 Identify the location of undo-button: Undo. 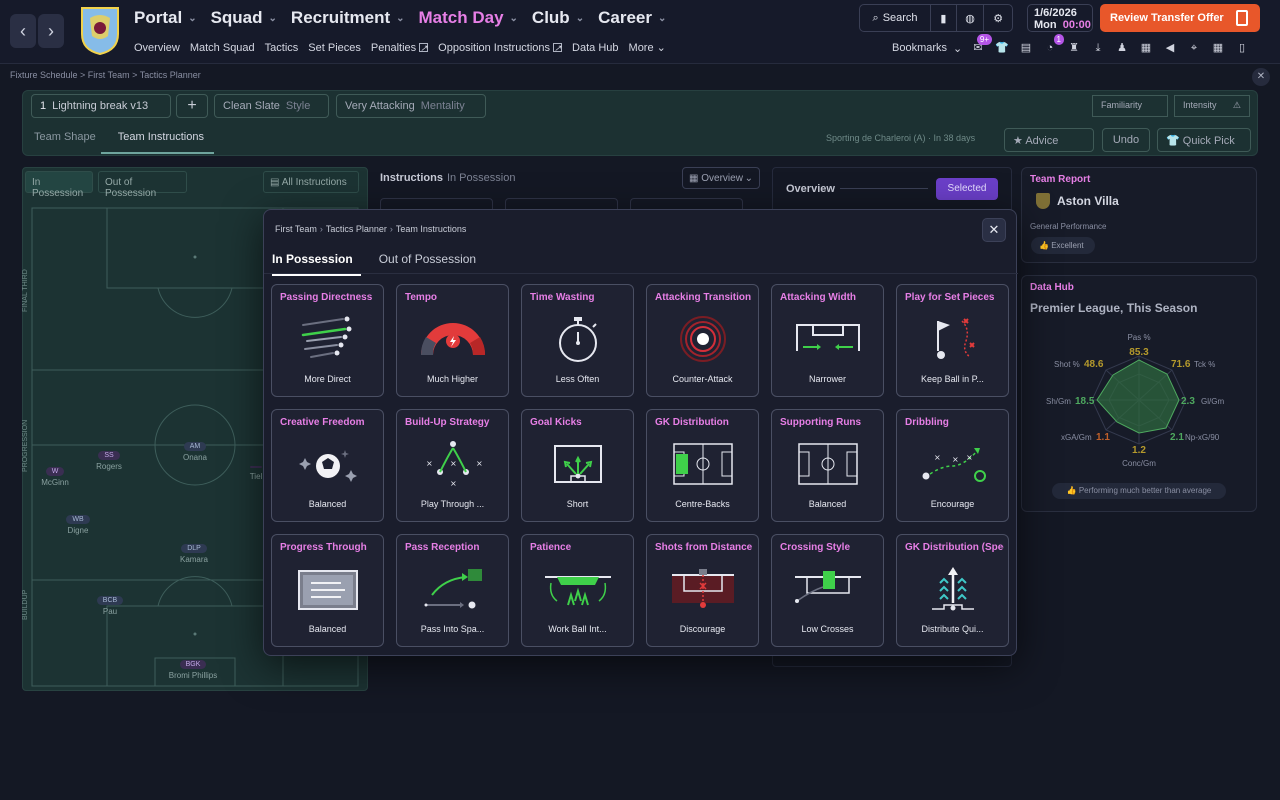
(1126, 140).